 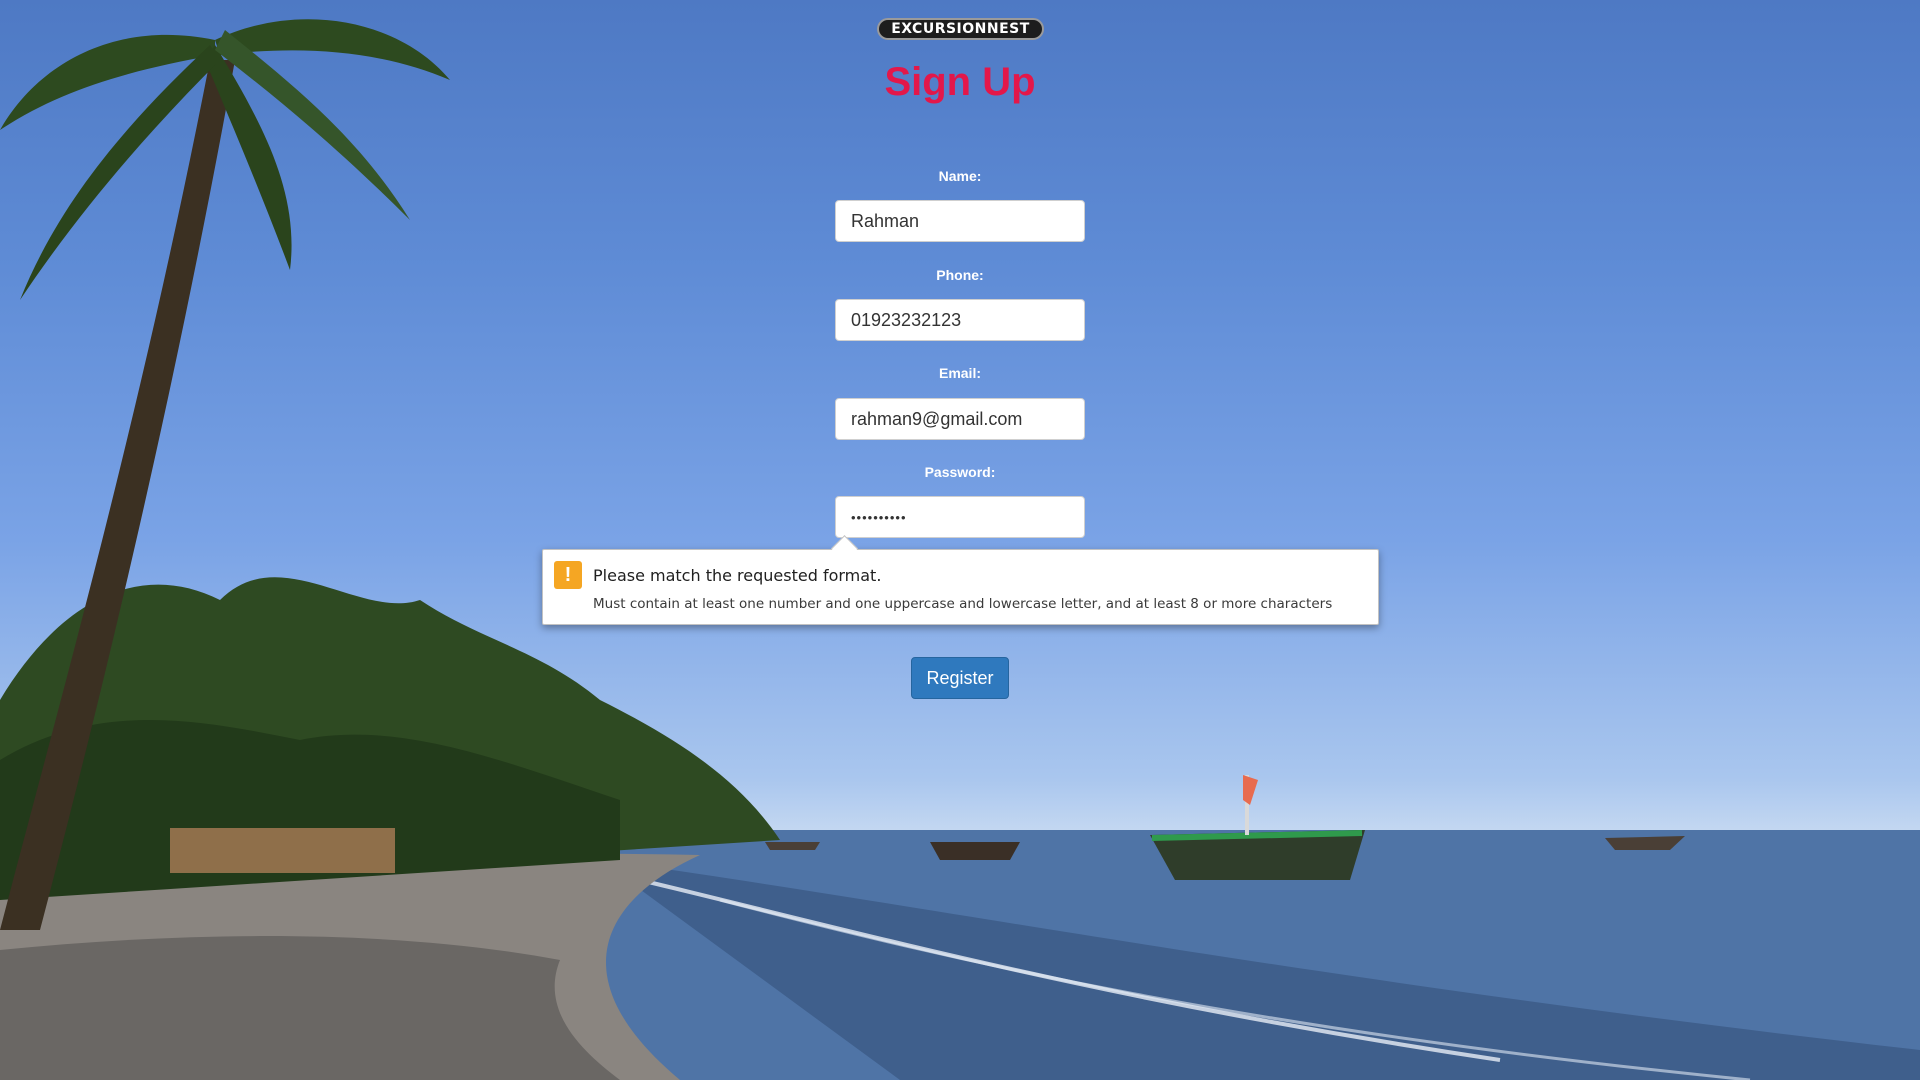 What do you see at coordinates (737, 575) in the screenshot?
I see `validation-message: Please match the requested format.` at bounding box center [737, 575].